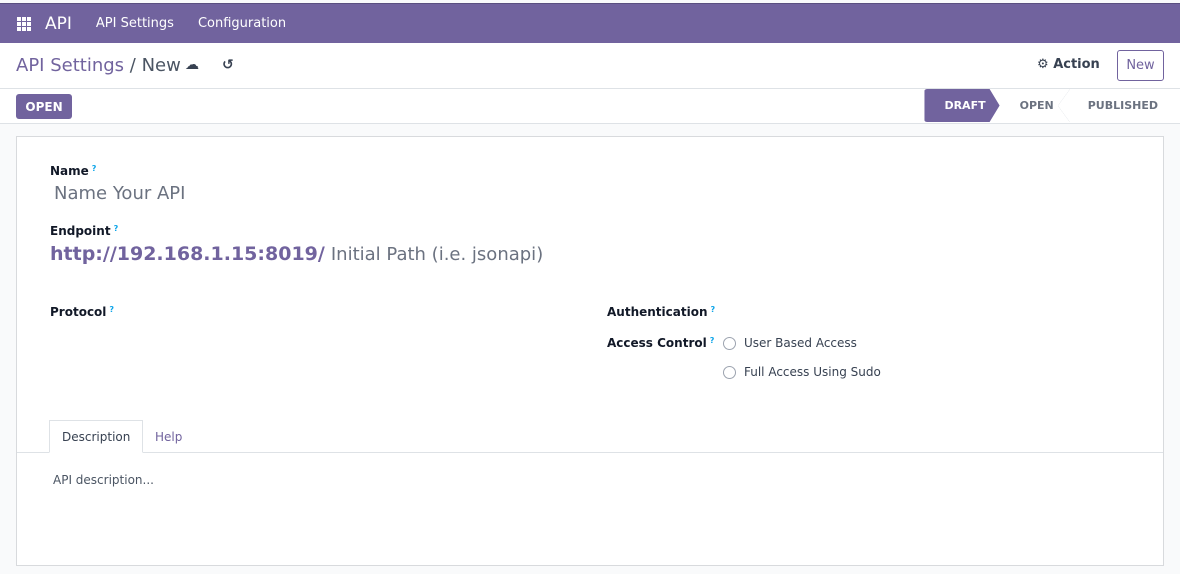 The width and height of the screenshot is (1180, 574). Describe the element at coordinates (192, 65) in the screenshot. I see `cloud-upload-icon: ☁` at that location.